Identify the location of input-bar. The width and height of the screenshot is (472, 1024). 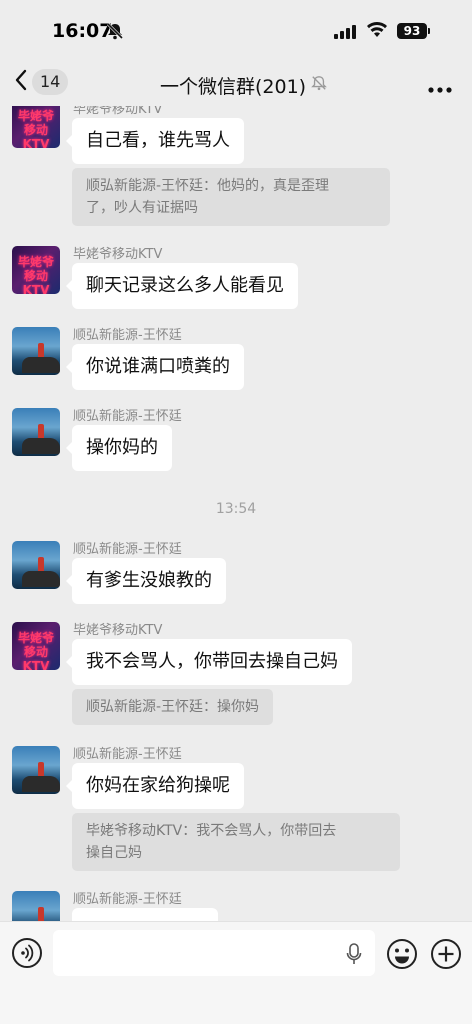
(236, 972).